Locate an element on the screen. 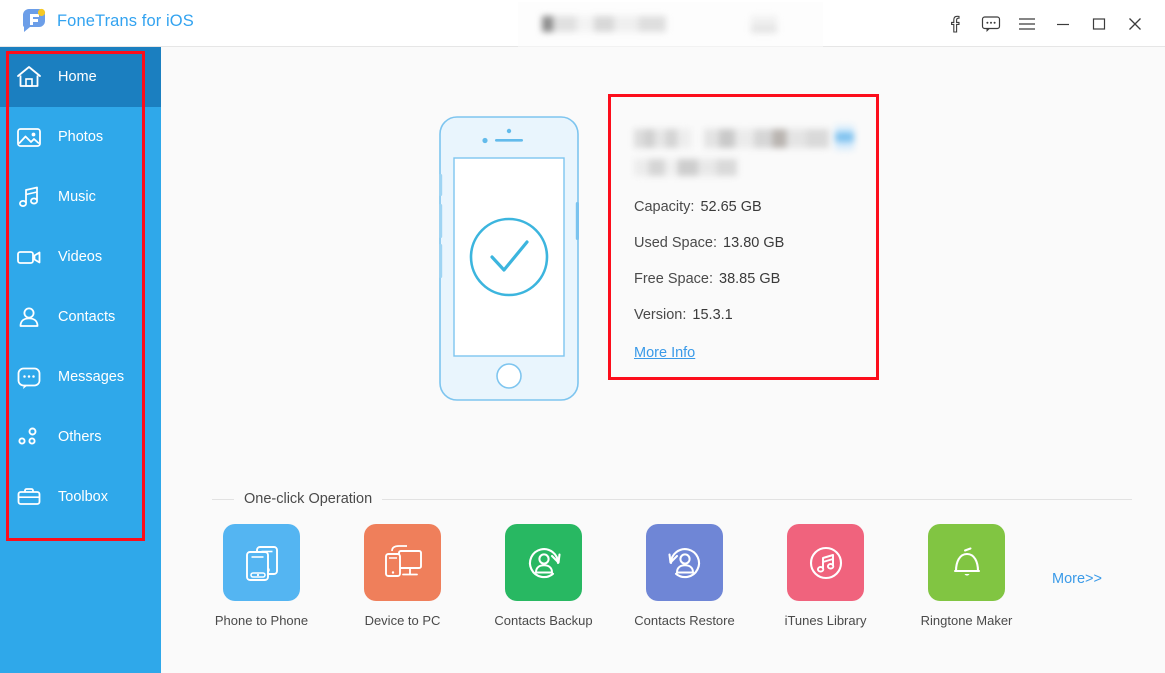 Image resolution: width=1165 pixels, height=673 pixels. contacts-restore-icon is located at coordinates (684, 562).